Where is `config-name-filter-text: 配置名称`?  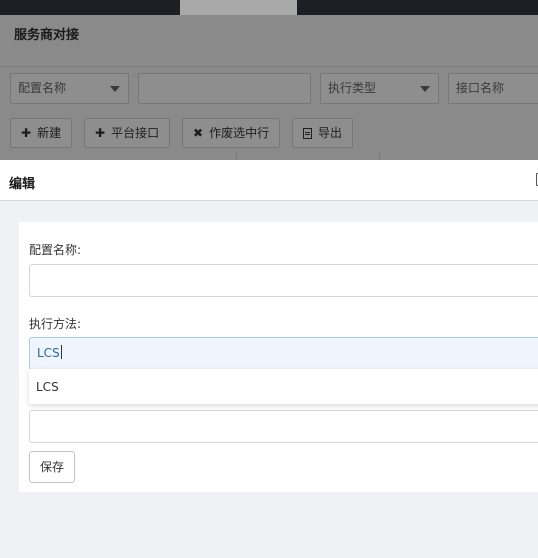
config-name-filter-text: 配置名称 is located at coordinates (42, 88).